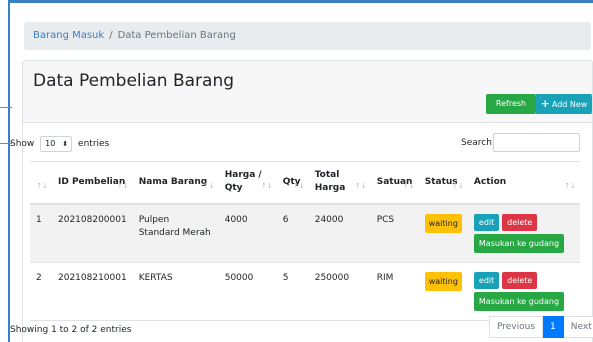  I want to click on breadcrumb: Barang Masuk / Data Pembelian Barang, so click(307, 36).